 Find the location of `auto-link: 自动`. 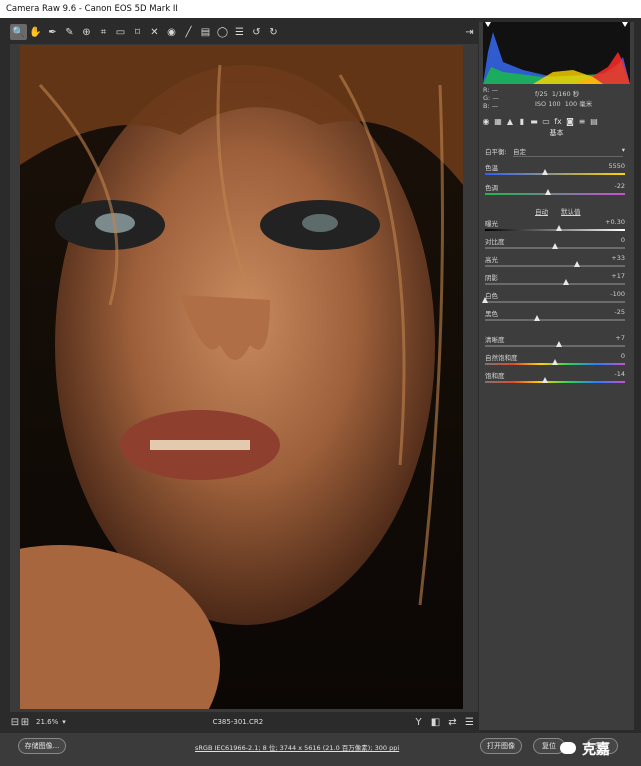

auto-link: 自动 is located at coordinates (541, 211).